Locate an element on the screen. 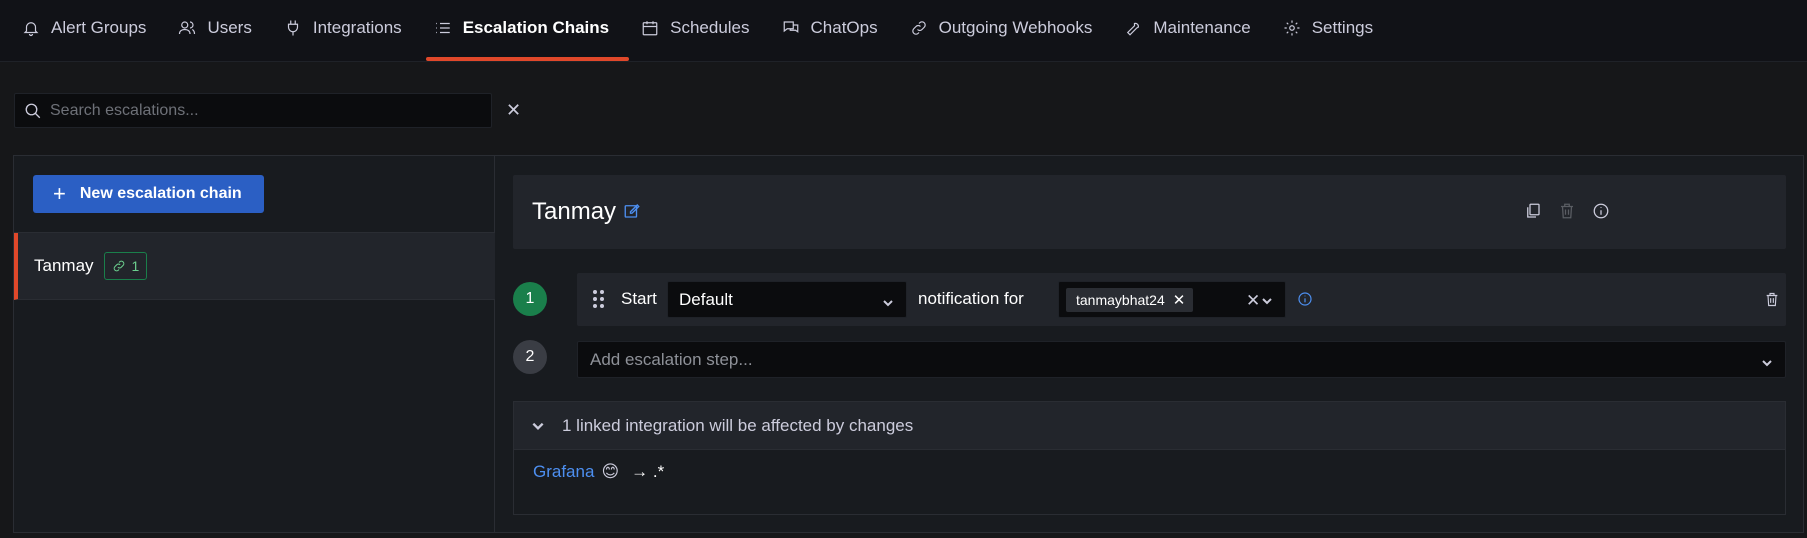 The width and height of the screenshot is (1807, 538). tab-label: Integrations is located at coordinates (357, 27).